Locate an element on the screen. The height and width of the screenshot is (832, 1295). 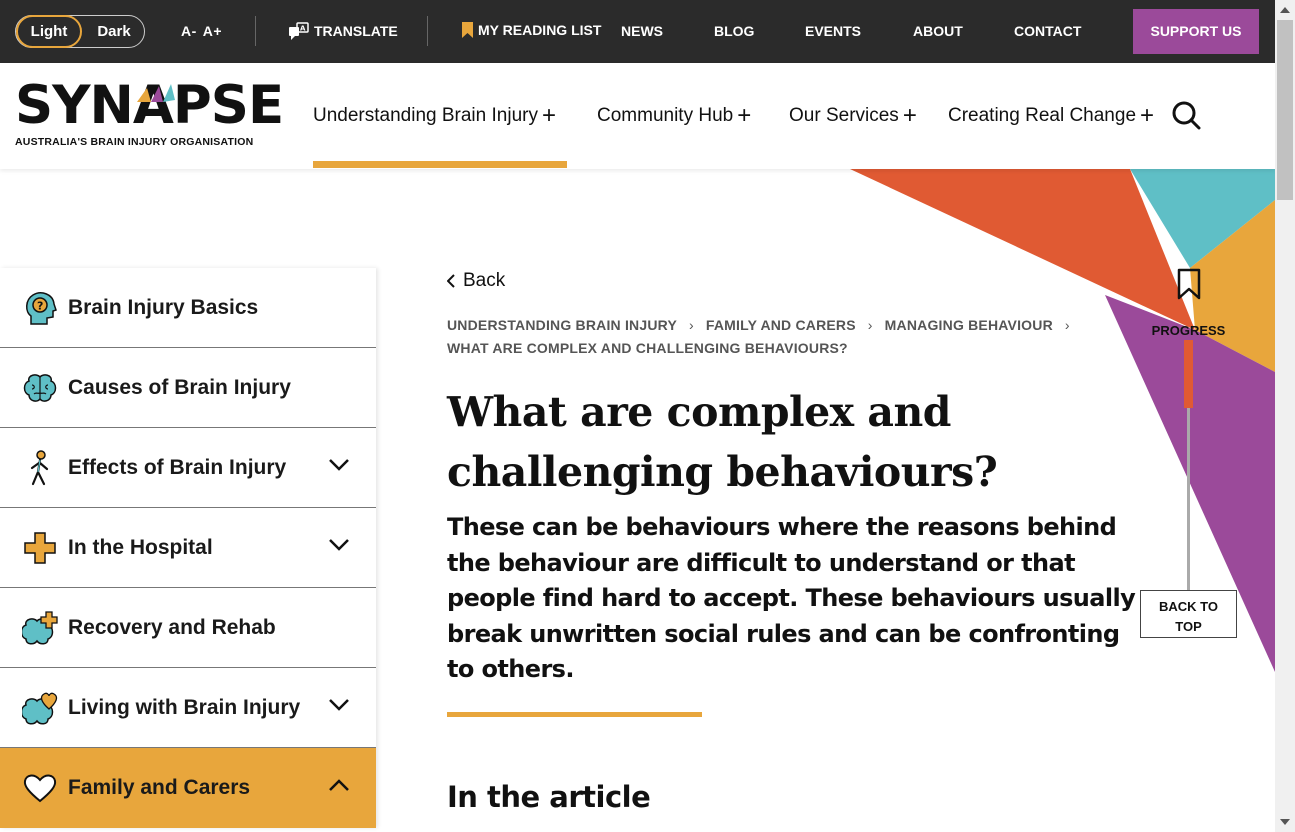
sidebar-item-label: Brain Injury Basics is located at coordinates (163, 307).